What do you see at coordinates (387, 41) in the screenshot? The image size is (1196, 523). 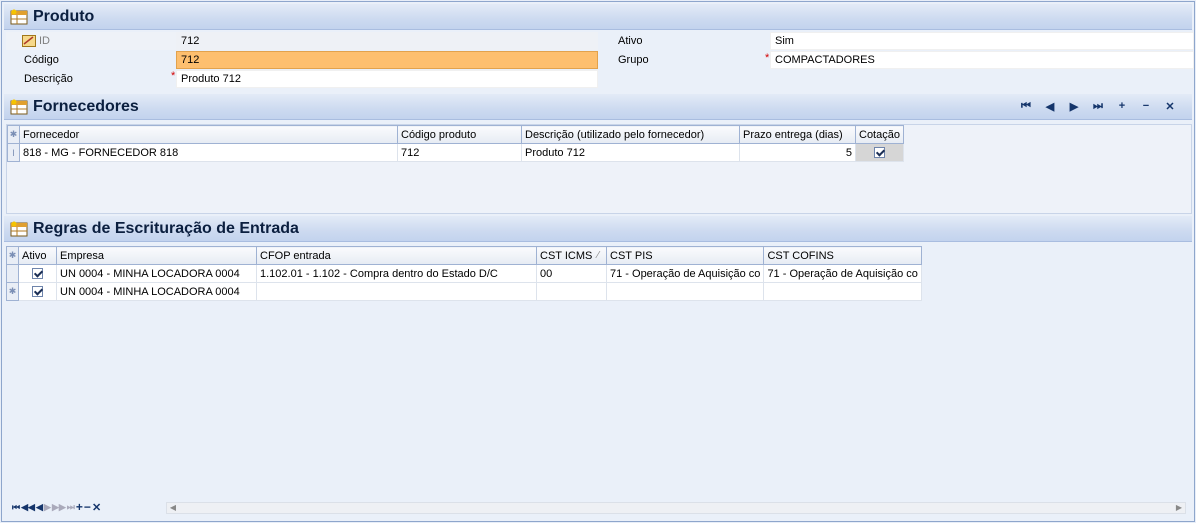 I see `id-field: 712` at bounding box center [387, 41].